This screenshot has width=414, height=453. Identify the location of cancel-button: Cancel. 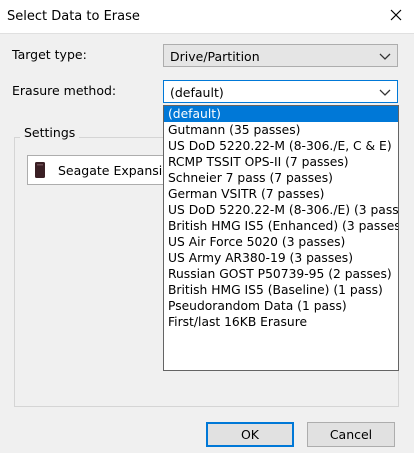
(351, 434).